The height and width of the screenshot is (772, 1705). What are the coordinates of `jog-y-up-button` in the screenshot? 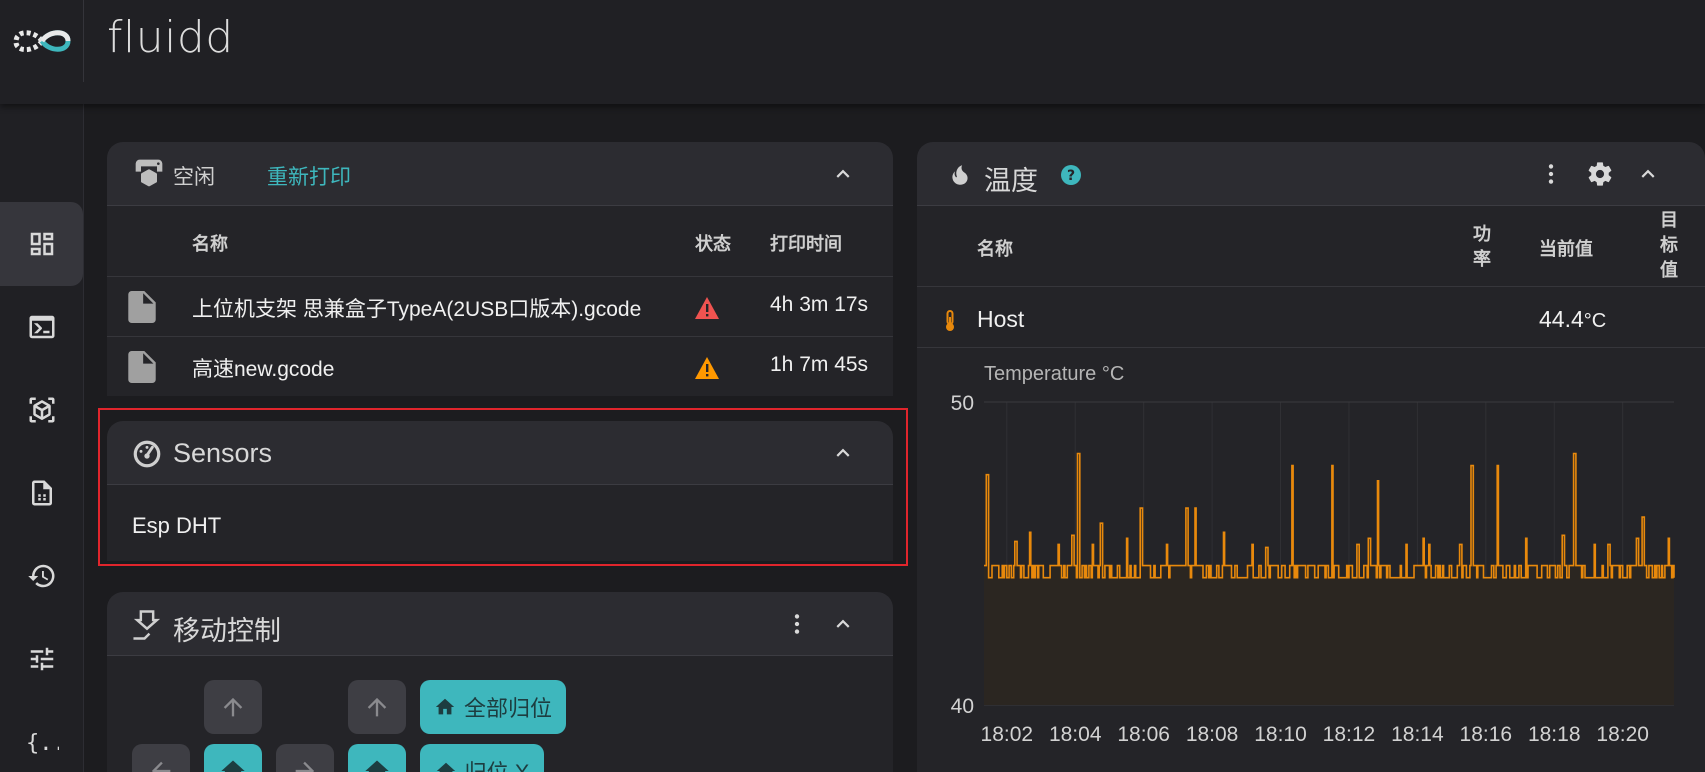 It's located at (233, 707).